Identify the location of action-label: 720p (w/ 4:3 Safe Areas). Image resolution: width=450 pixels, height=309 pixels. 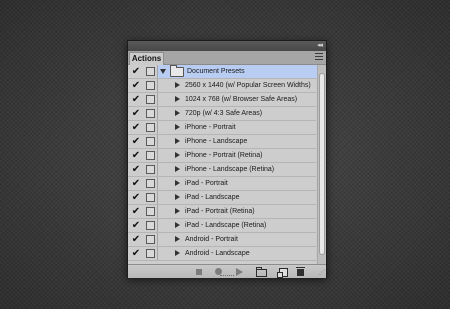
(224, 113).